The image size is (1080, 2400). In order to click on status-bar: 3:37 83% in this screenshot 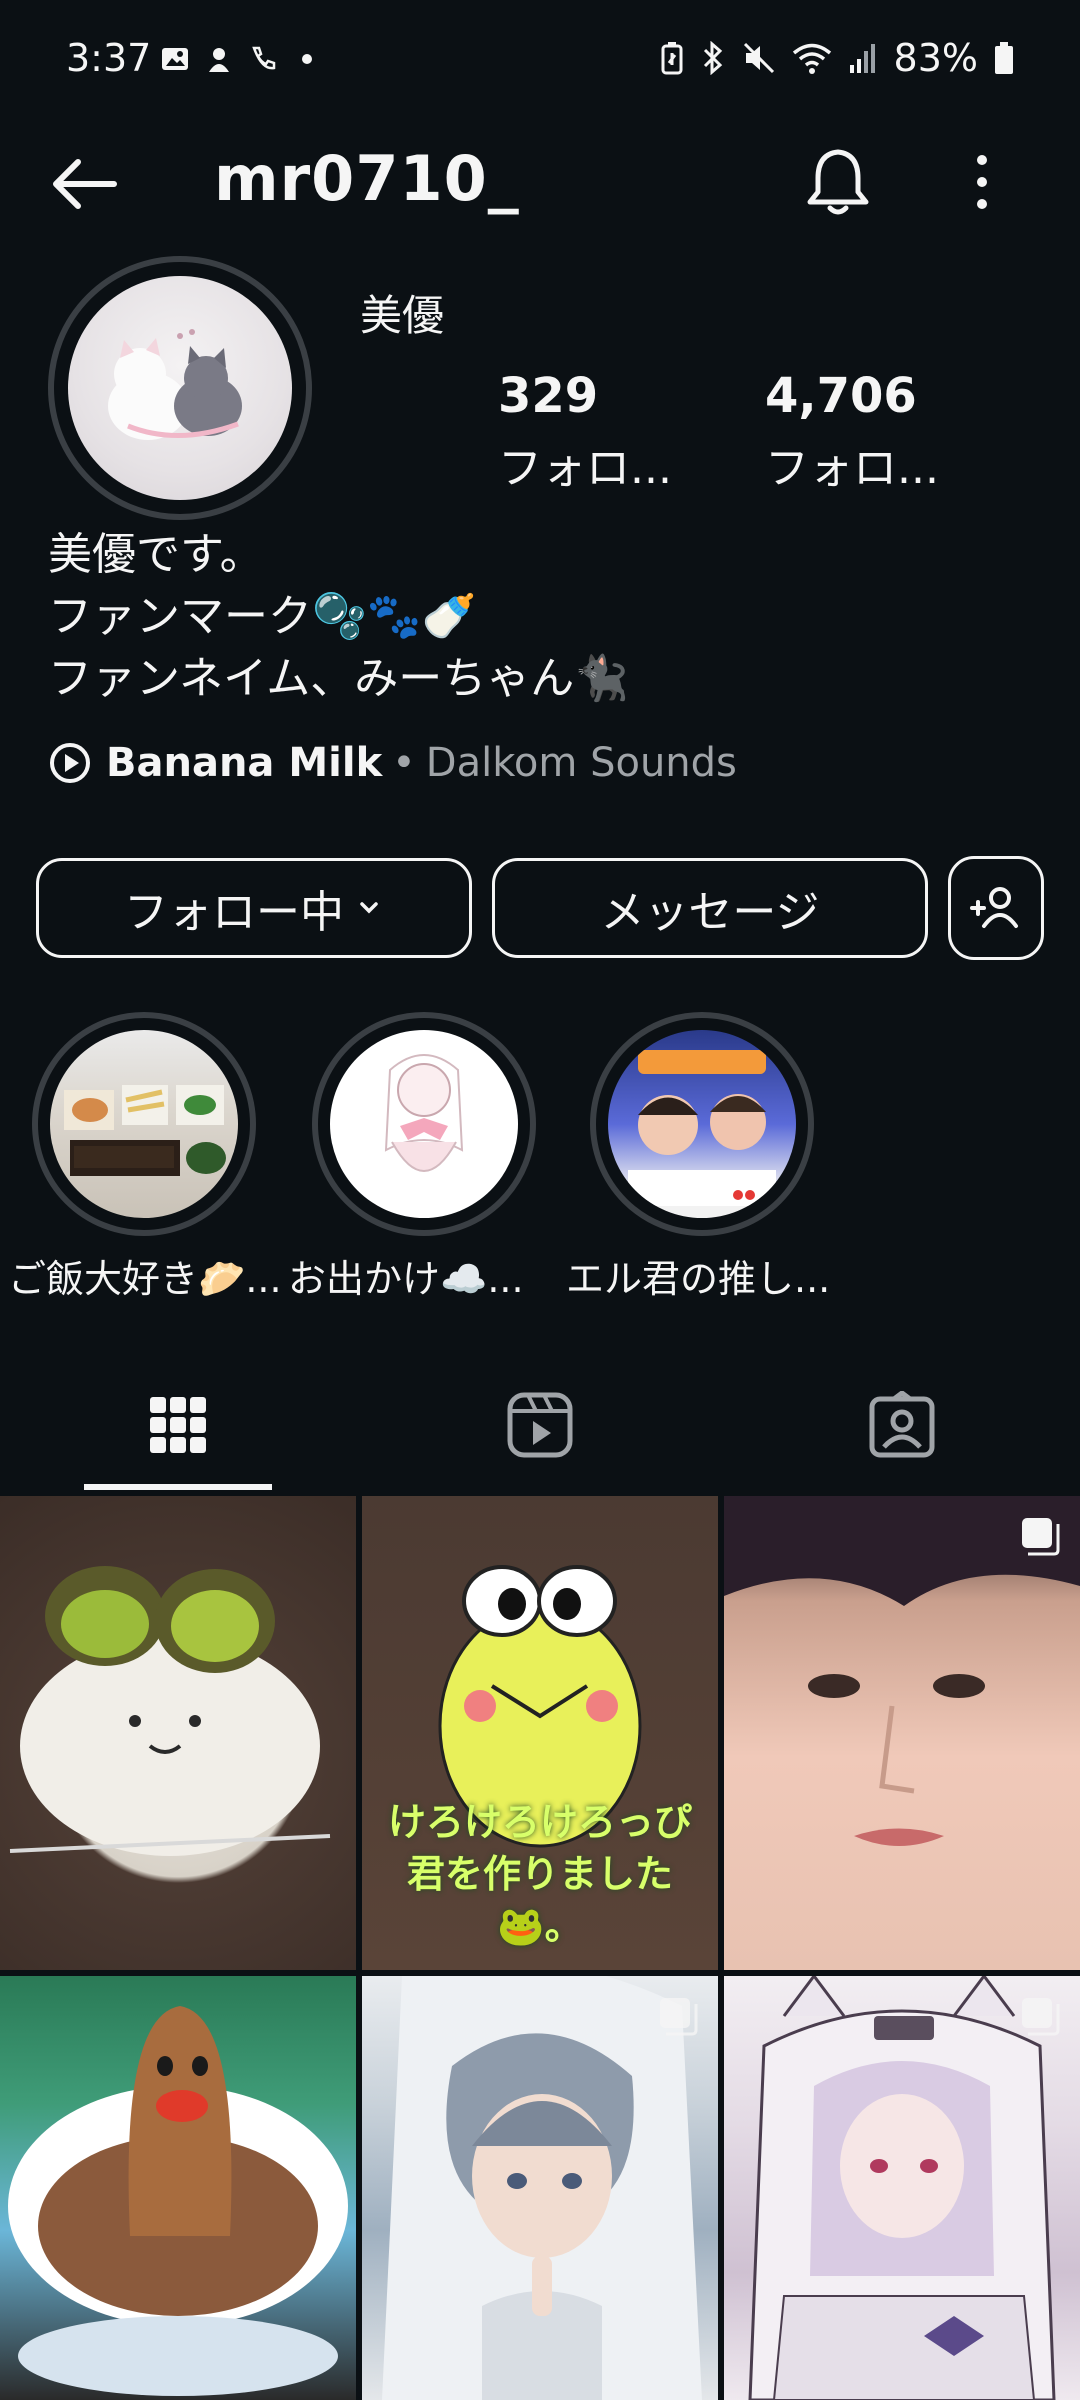, I will do `click(540, 60)`.